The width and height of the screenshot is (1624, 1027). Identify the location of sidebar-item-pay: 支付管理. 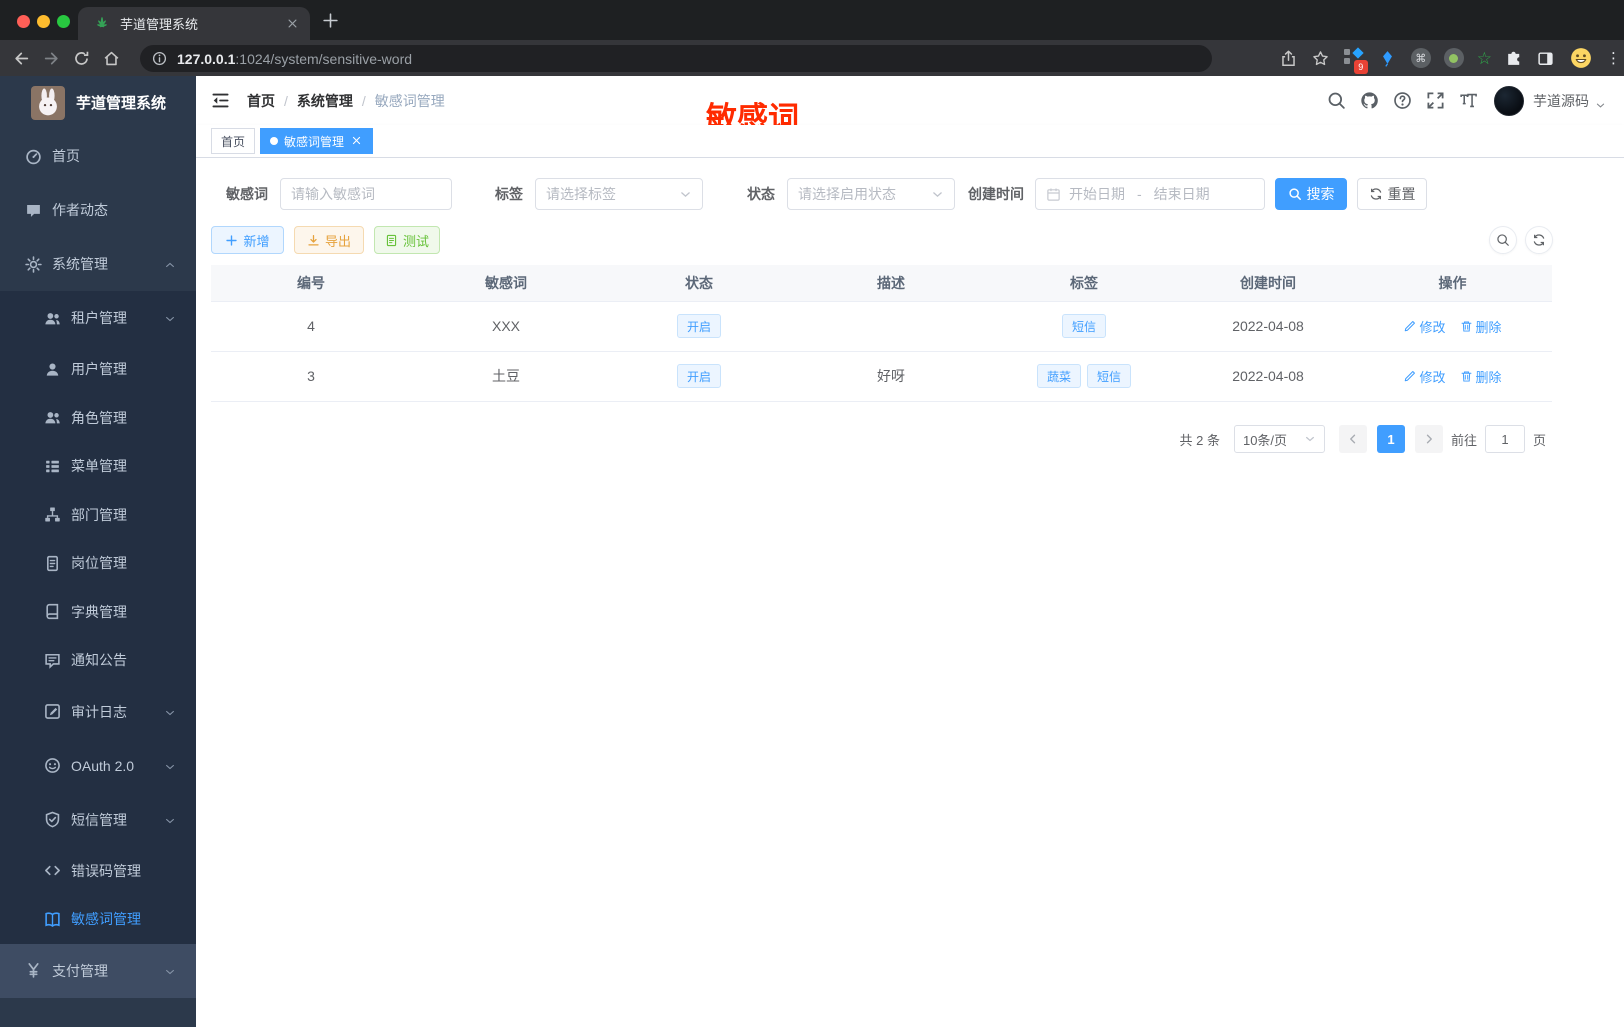
(98, 970).